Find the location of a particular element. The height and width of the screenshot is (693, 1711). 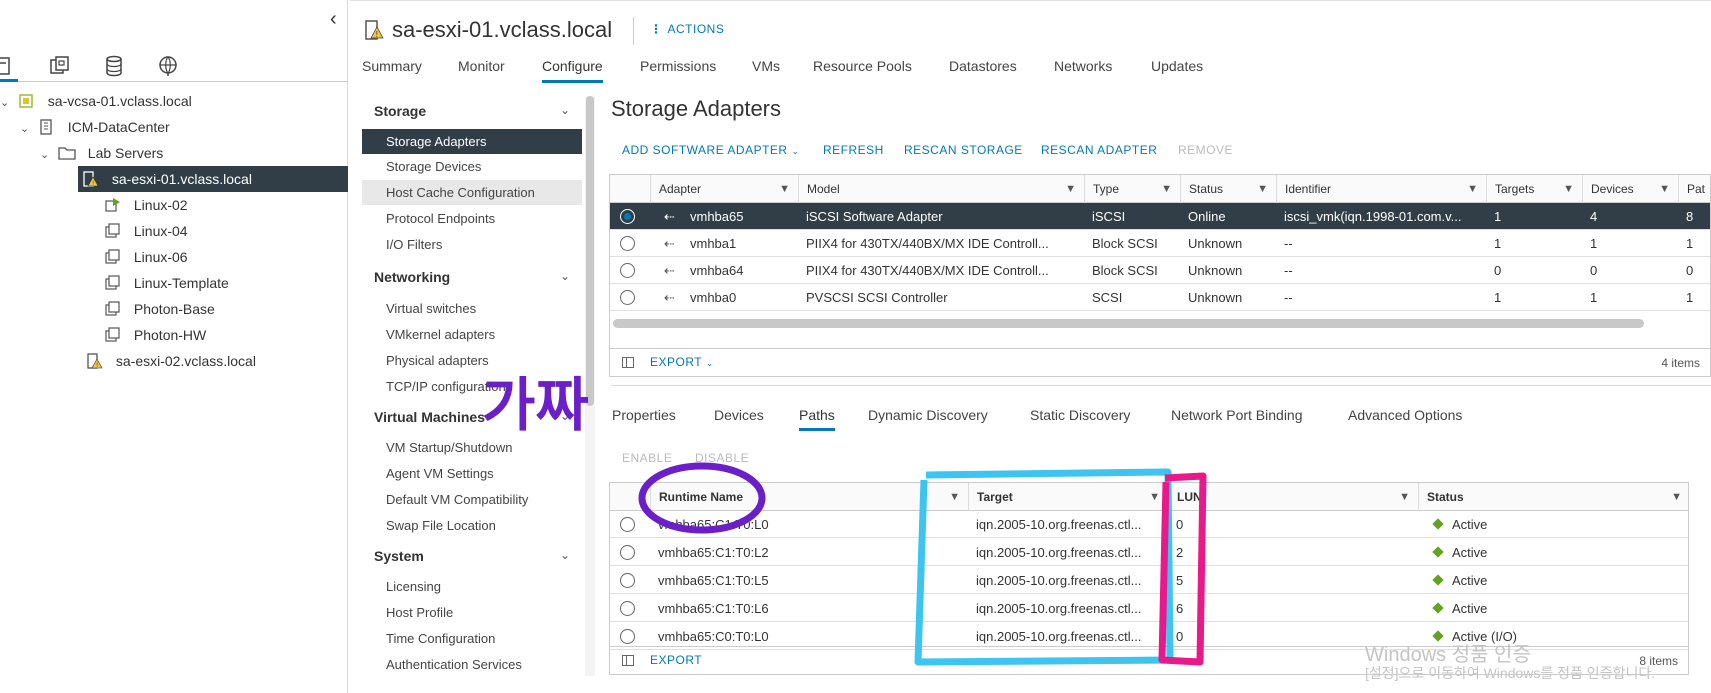

tree-item-vm: Photon-Base is located at coordinates (159, 309).